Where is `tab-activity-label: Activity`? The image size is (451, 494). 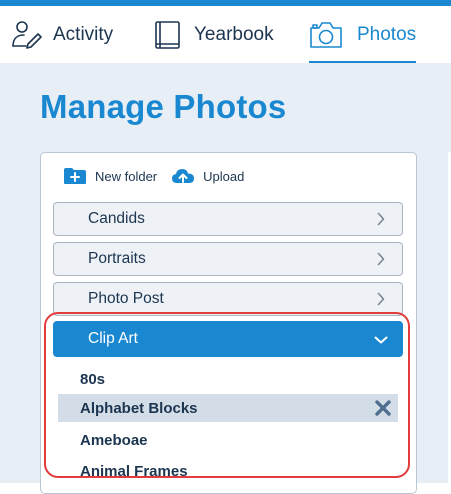 tab-activity-label: Activity is located at coordinates (83, 34).